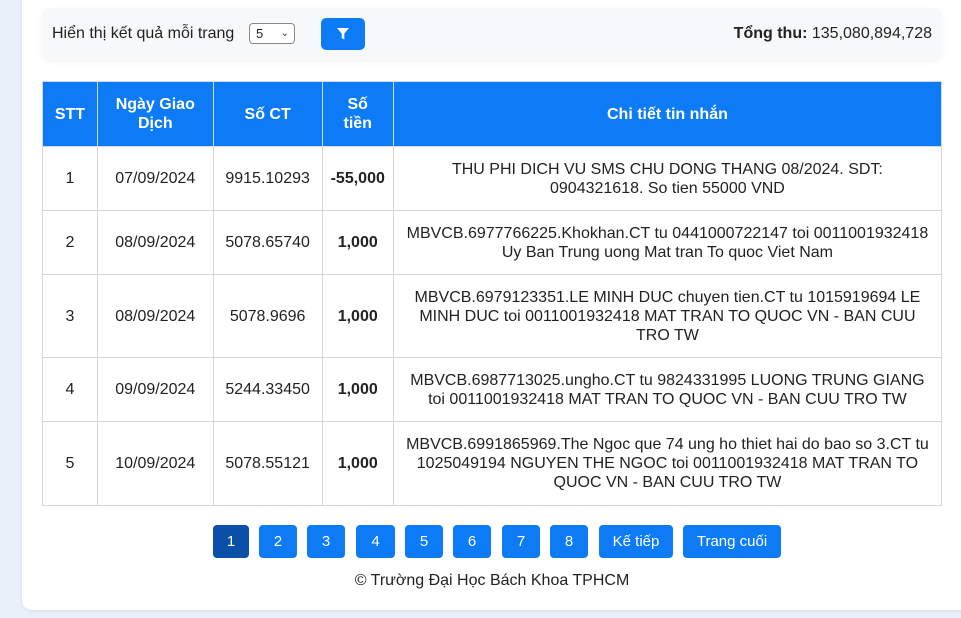  I want to click on cell-stt: 3, so click(70, 316).